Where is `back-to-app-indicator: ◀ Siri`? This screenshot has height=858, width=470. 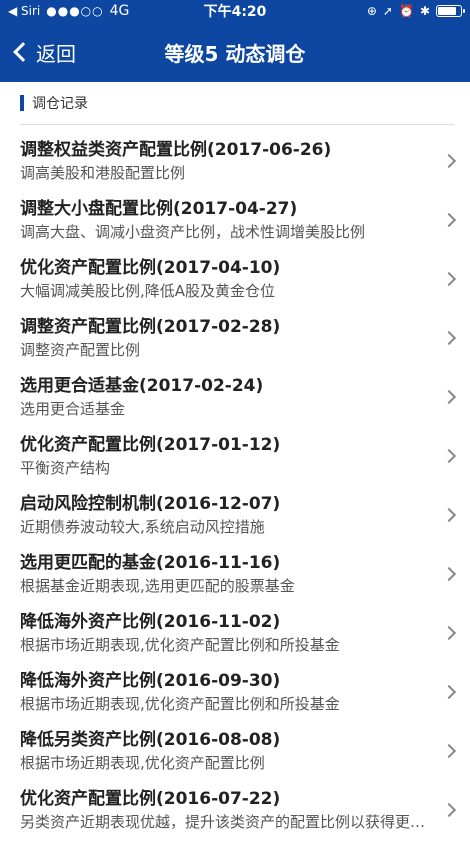
back-to-app-indicator: ◀ Siri is located at coordinates (24, 11).